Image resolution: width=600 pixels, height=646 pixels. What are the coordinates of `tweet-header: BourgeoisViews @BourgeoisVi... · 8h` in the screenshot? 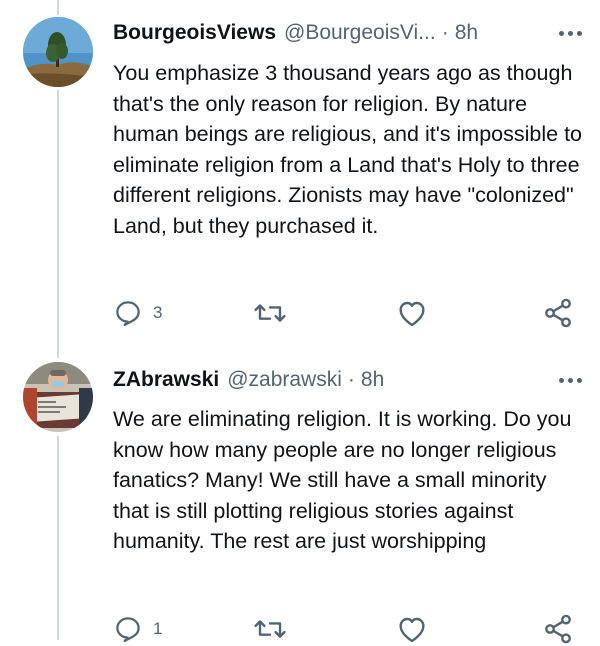 It's located at (346, 33).